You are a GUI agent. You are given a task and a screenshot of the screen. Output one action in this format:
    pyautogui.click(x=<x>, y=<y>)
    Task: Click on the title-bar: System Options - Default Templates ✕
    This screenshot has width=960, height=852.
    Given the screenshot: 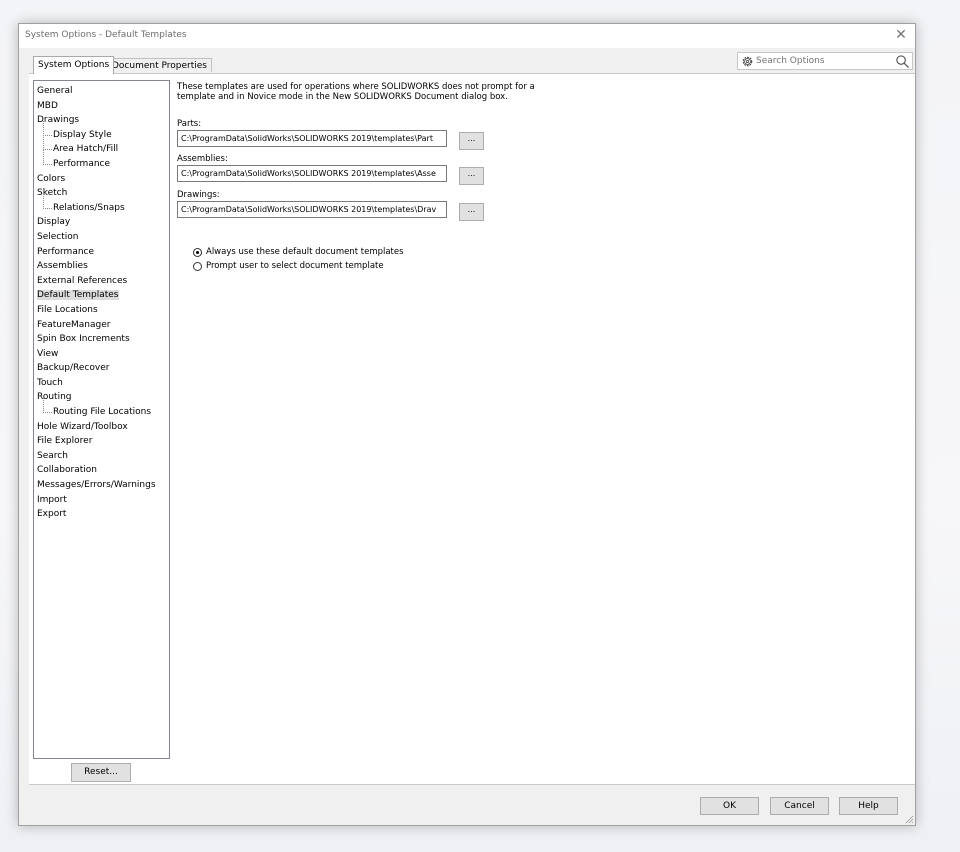 What is the action you would take?
    pyautogui.click(x=467, y=36)
    